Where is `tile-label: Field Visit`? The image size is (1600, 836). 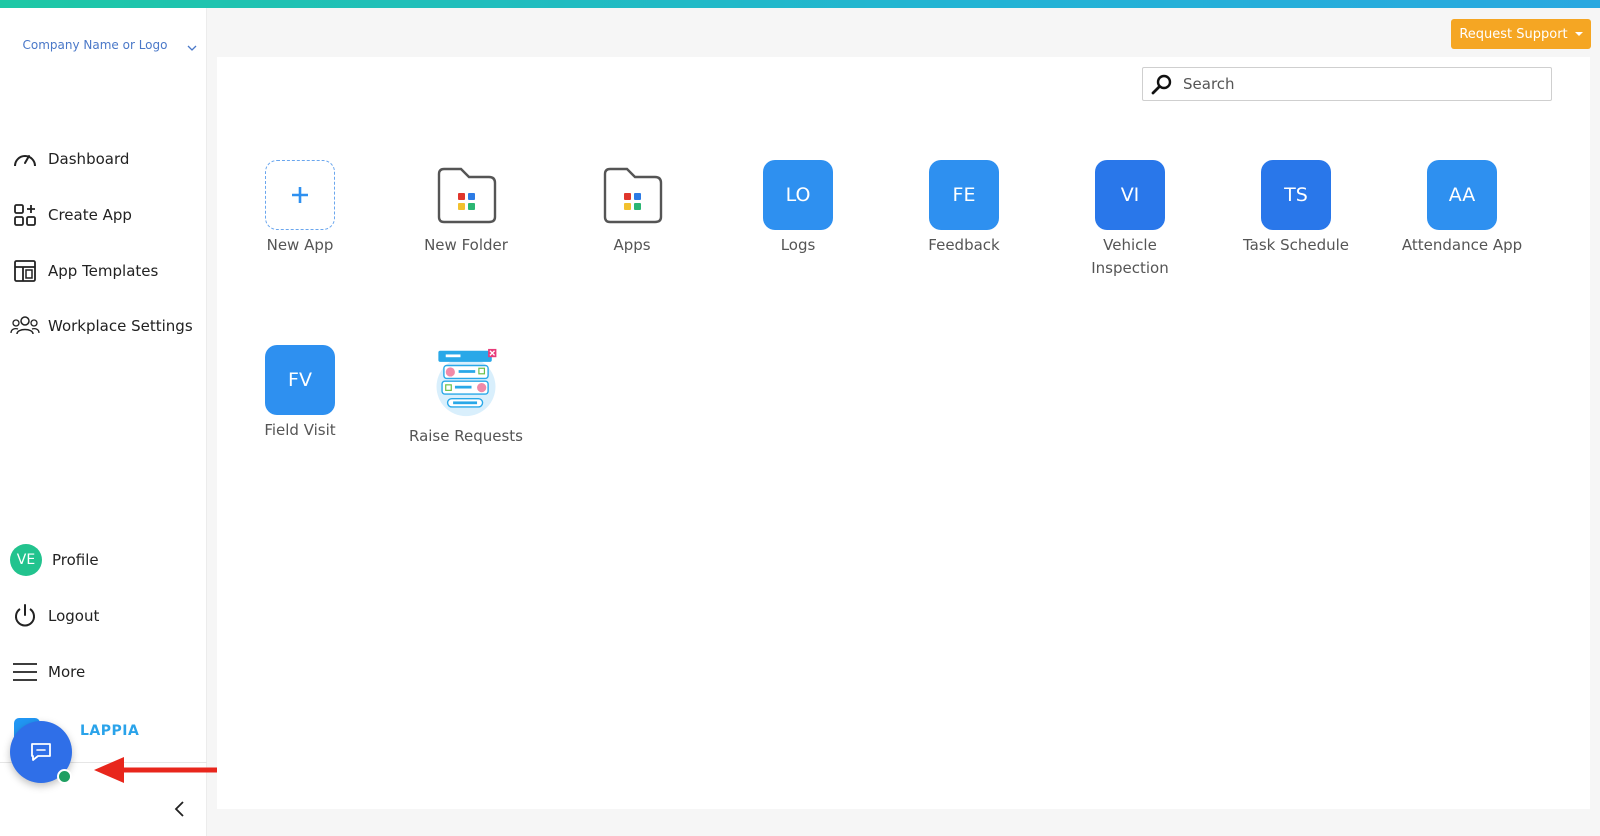 tile-label: Field Visit is located at coordinates (300, 430).